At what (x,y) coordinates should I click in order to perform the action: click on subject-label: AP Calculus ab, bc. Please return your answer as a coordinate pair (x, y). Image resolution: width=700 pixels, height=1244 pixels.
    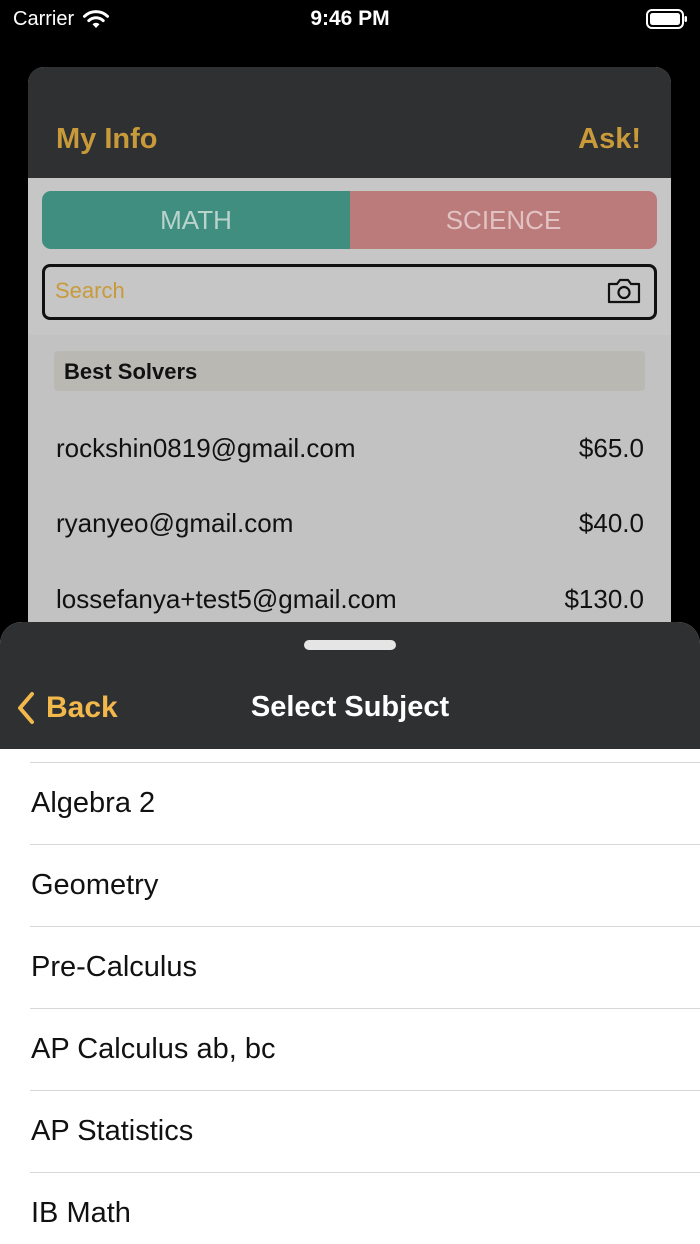
    Looking at the image, I should click on (153, 1049).